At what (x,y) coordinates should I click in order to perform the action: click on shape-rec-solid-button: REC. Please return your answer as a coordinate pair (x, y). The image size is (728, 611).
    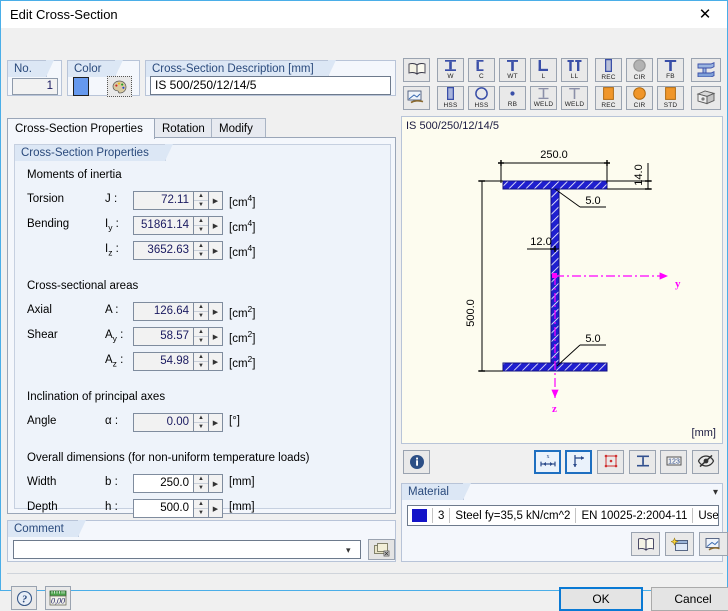
    Looking at the image, I should click on (608, 98).